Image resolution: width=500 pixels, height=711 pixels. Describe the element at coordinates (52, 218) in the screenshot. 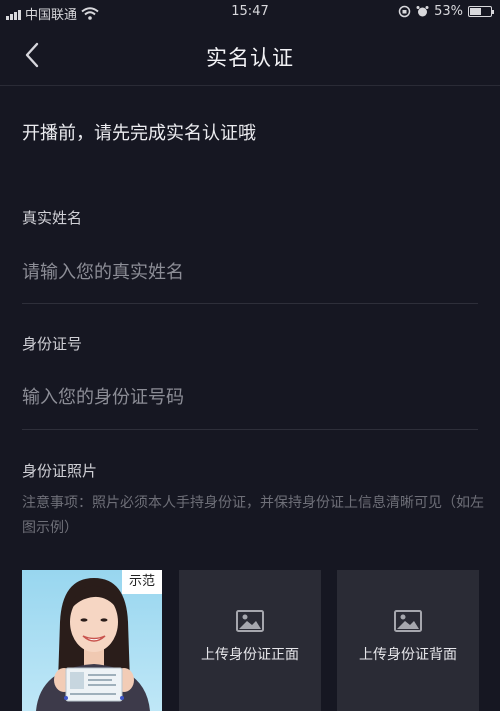

I see `name-label: 真实姓名` at that location.